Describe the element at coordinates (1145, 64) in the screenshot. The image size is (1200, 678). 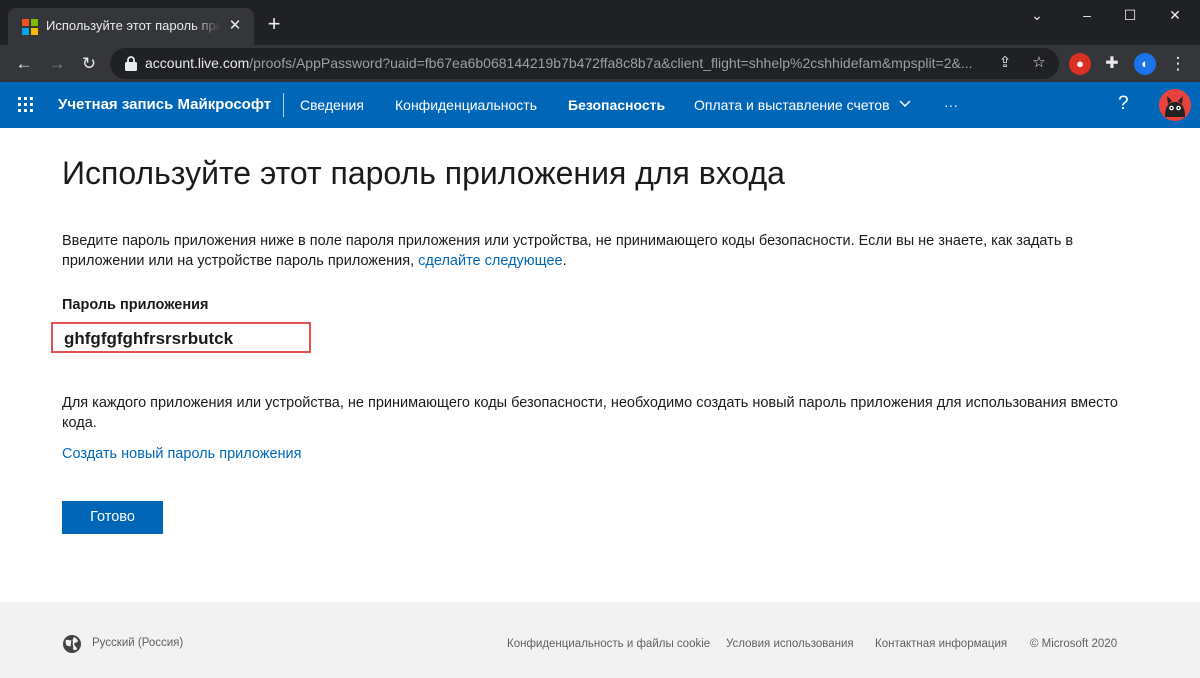
I see `profile-sync-icon: ◐` at that location.